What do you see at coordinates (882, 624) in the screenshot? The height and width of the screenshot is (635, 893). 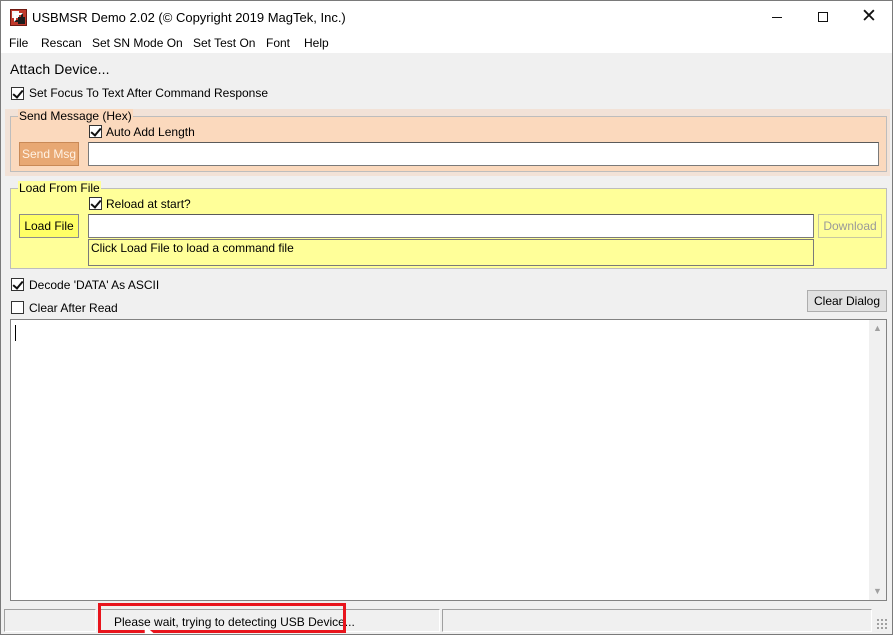 I see `resize-grip-icon` at bounding box center [882, 624].